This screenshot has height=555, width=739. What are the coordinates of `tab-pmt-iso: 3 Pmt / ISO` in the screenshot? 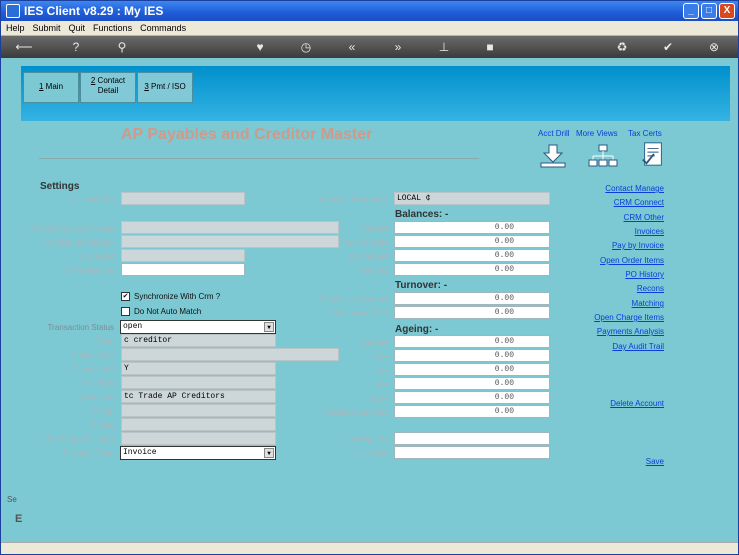 It's located at (165, 87).